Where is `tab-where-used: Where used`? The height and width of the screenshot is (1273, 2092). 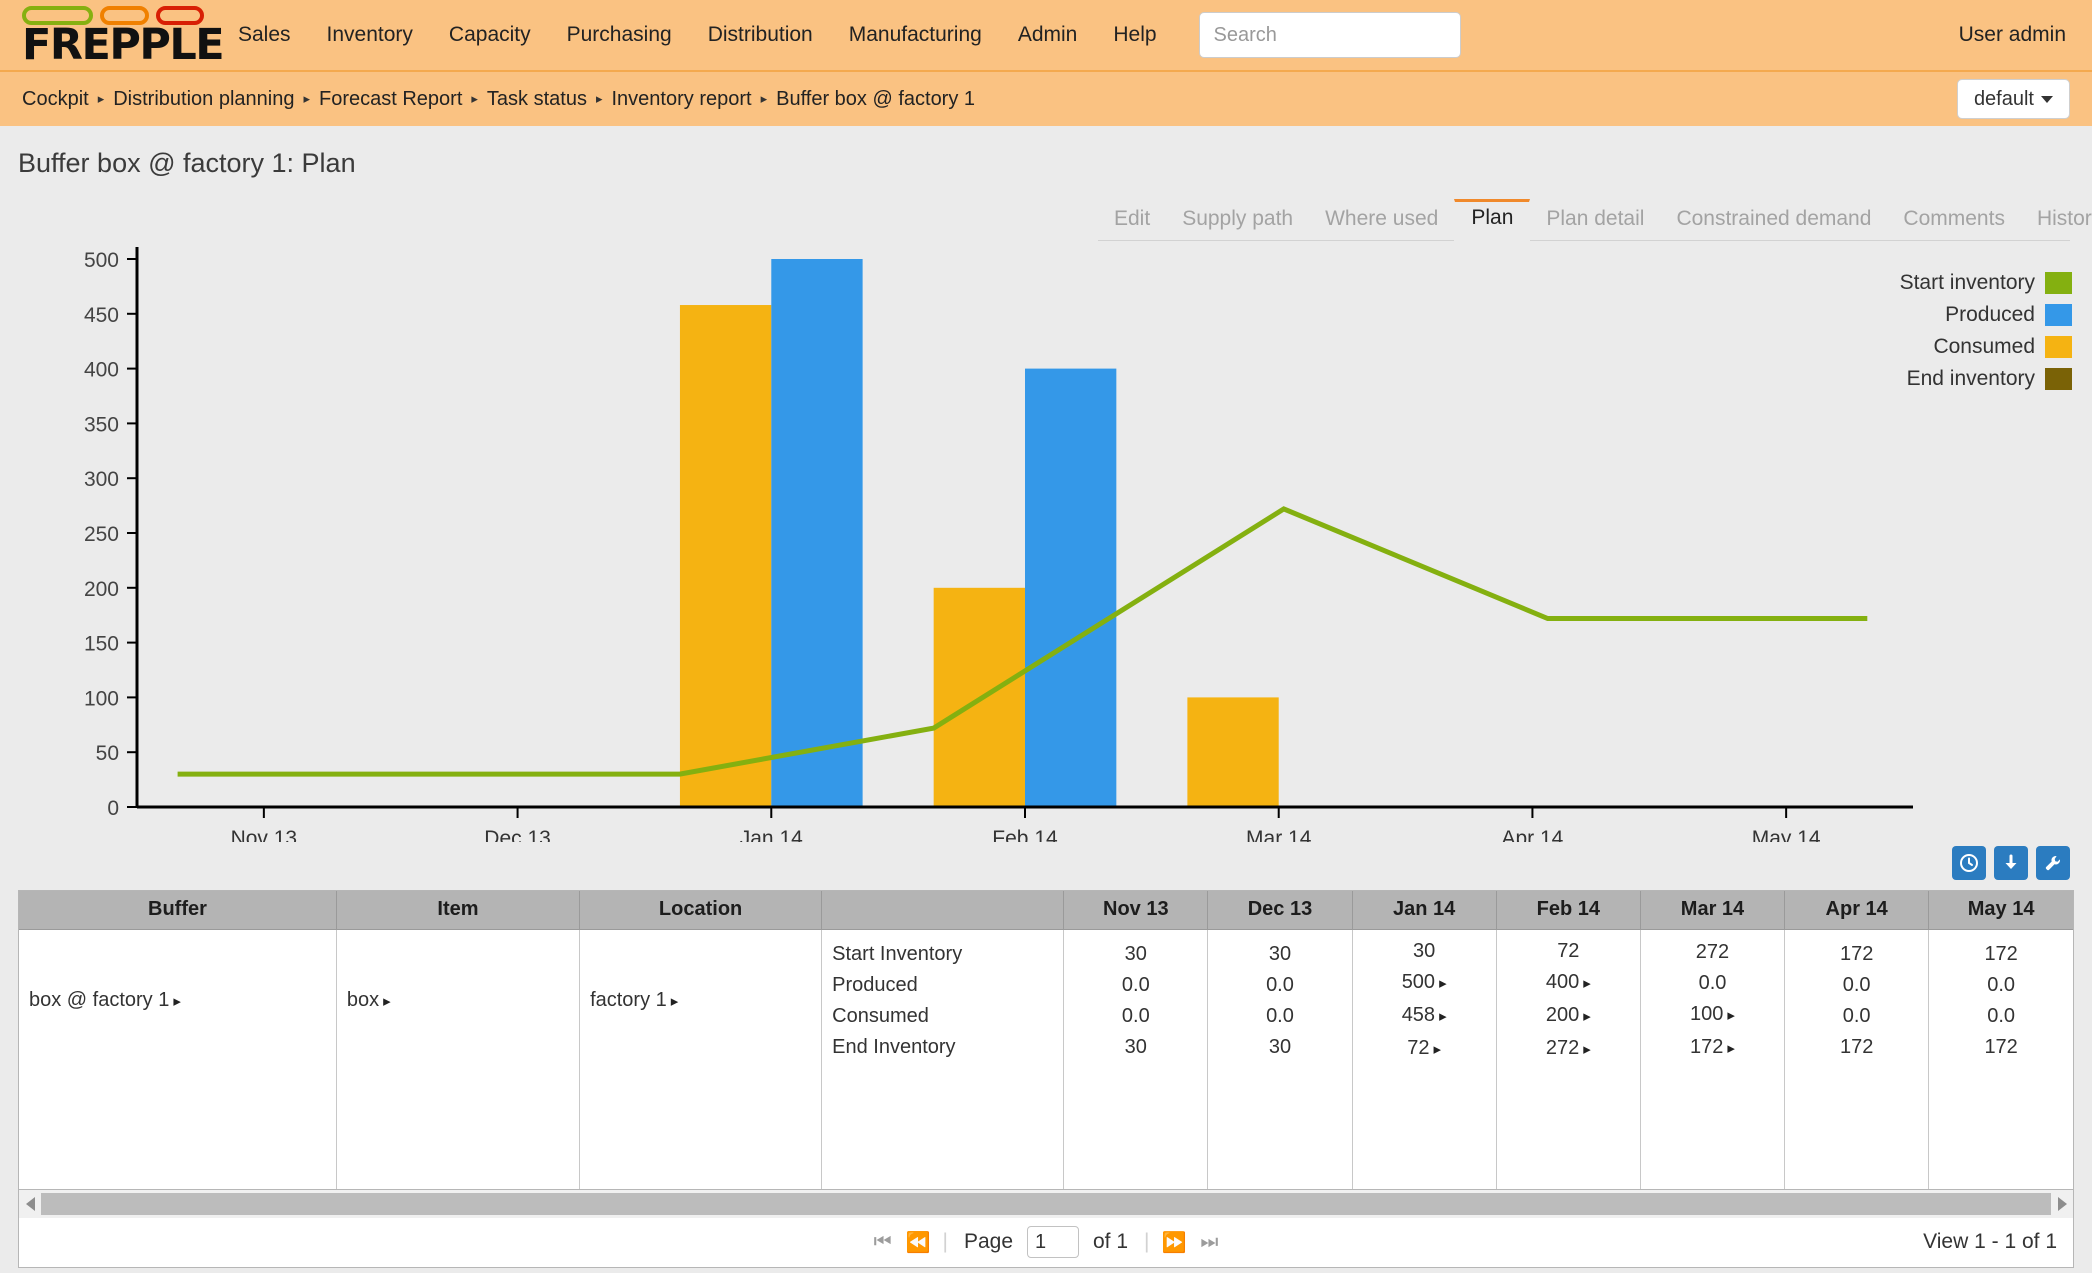 tab-where-used: Where used is located at coordinates (1381, 222).